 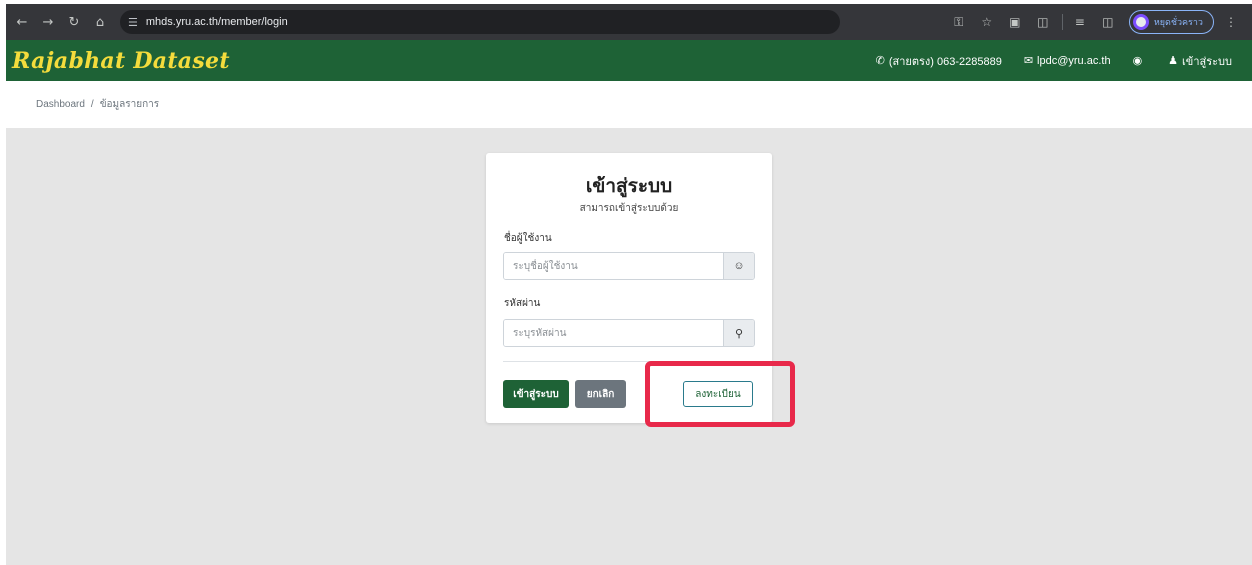 I want to click on user-circle-icon: ☺, so click(x=738, y=266).